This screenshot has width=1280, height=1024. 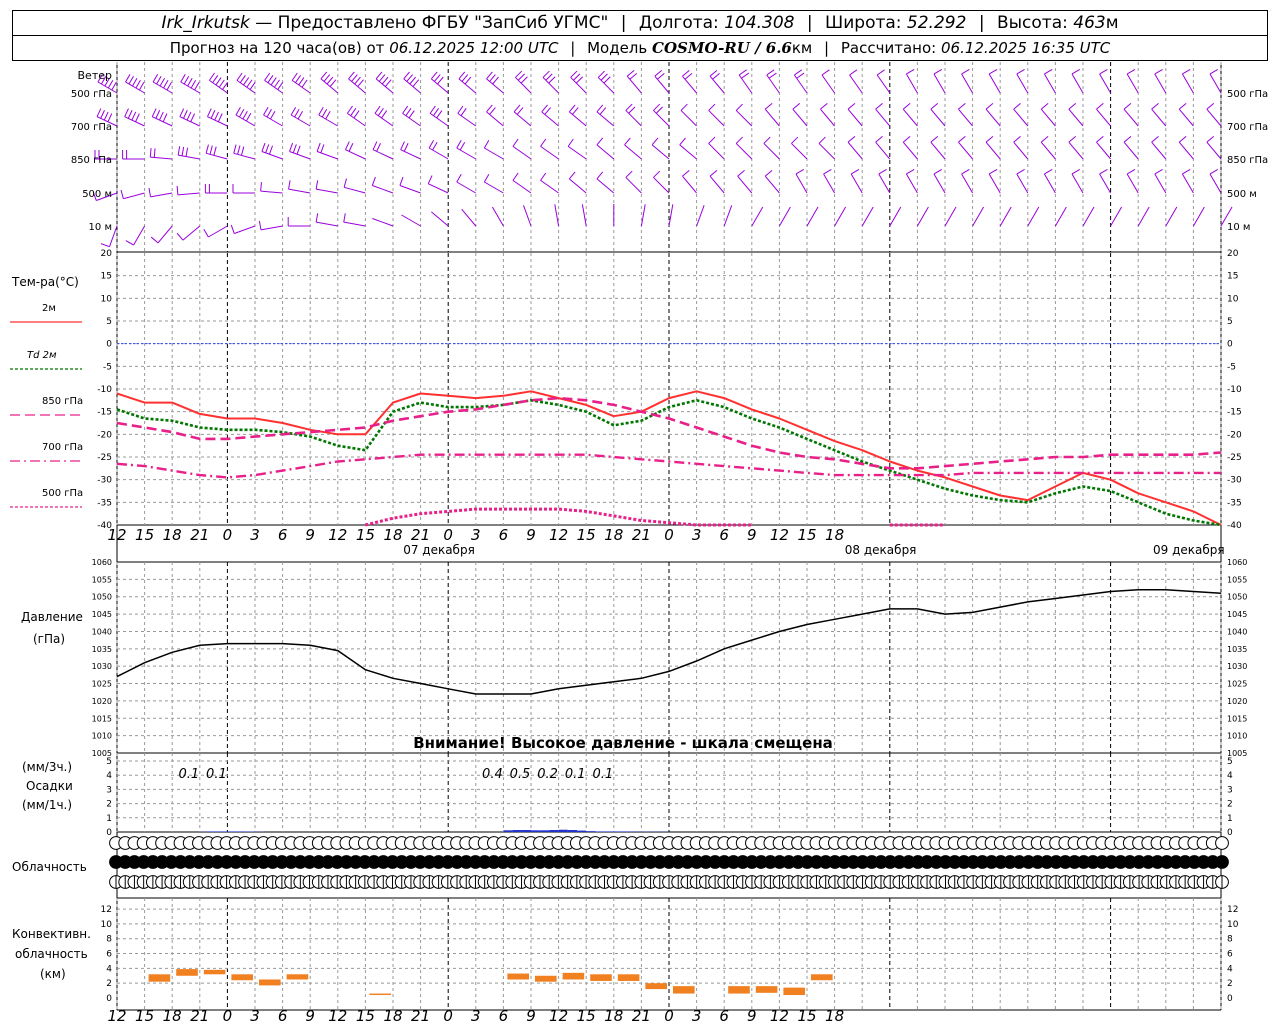 What do you see at coordinates (582, 831) in the screenshot?
I see `precip-bar` at bounding box center [582, 831].